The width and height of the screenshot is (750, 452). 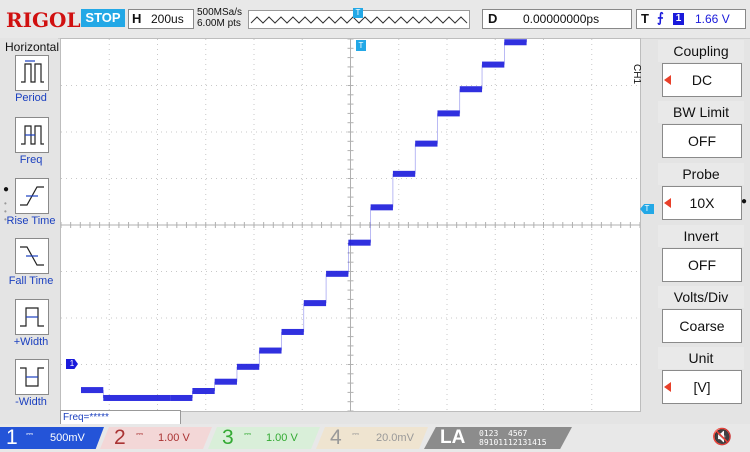 I want to click on probe-selector-arrow-icon, so click(x=667, y=203).